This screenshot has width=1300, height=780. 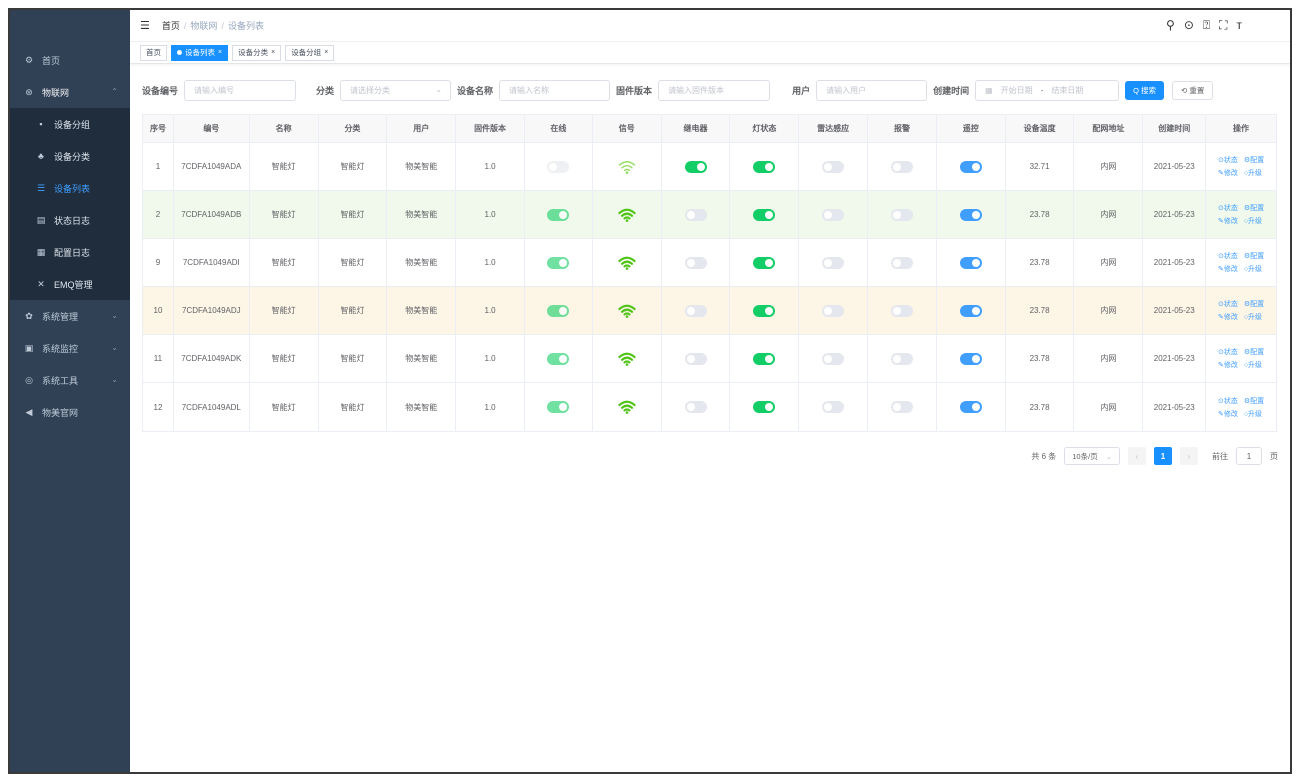 I want to click on category-select: 请选择分类 ⌄, so click(x=396, y=90).